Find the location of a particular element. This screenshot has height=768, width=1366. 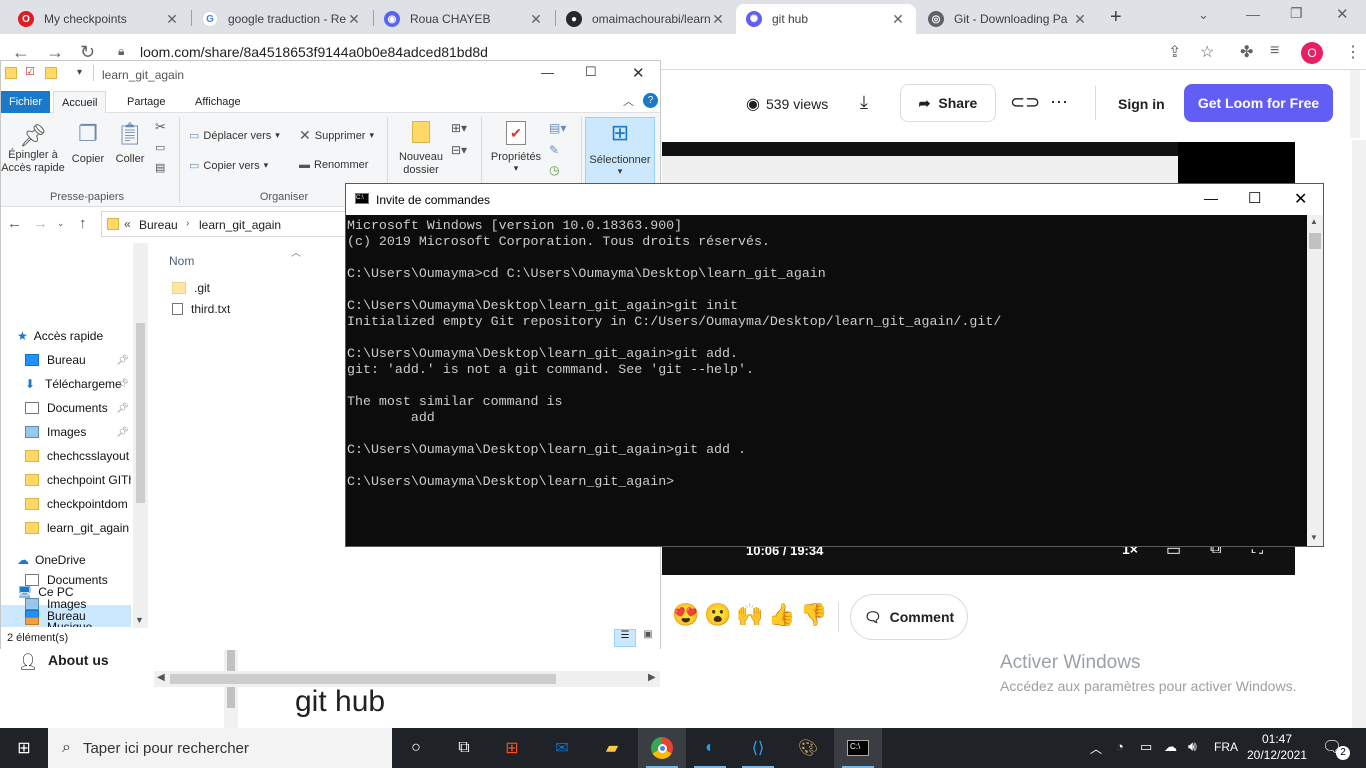

browser-tab-git-downloading: ◎ Git - Downloading Pa ✕ is located at coordinates (1008, 19).